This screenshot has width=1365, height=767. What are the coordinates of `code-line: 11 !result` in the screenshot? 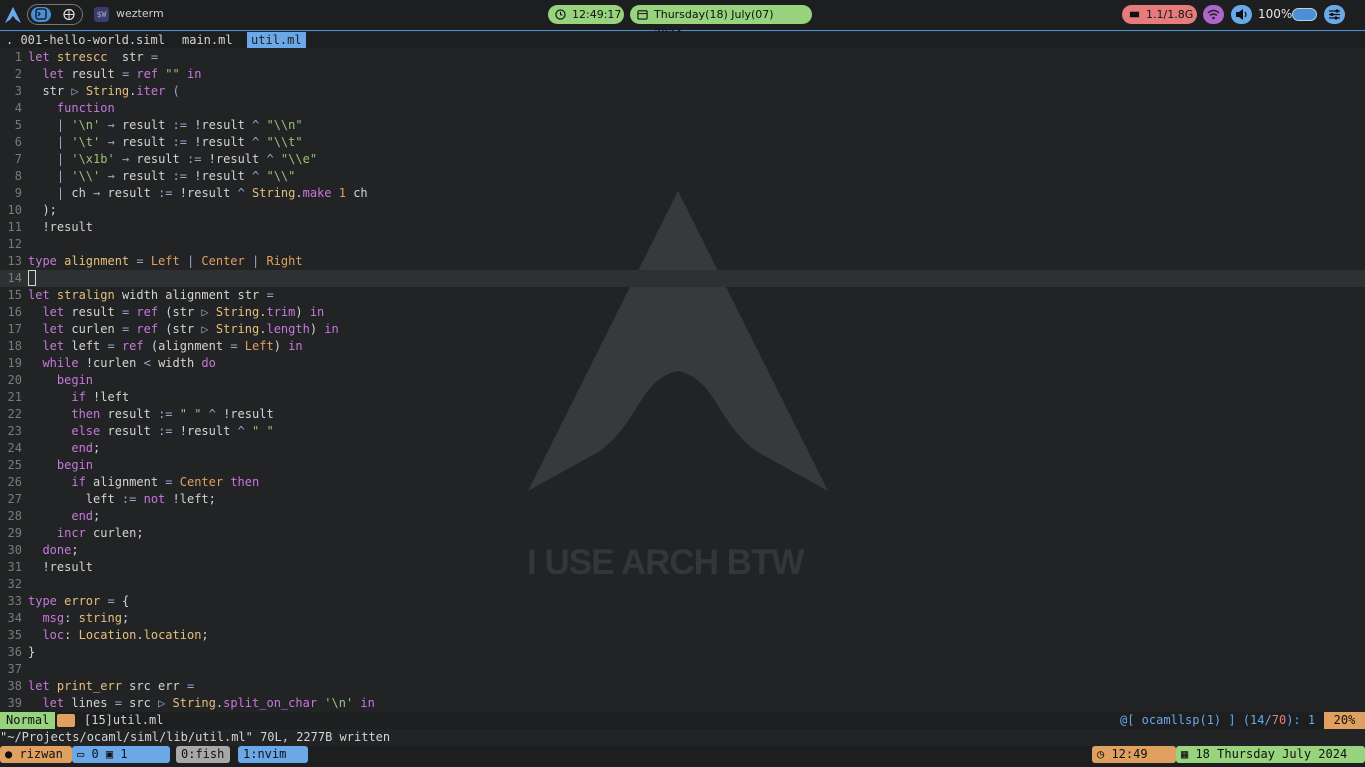 It's located at (682, 227).